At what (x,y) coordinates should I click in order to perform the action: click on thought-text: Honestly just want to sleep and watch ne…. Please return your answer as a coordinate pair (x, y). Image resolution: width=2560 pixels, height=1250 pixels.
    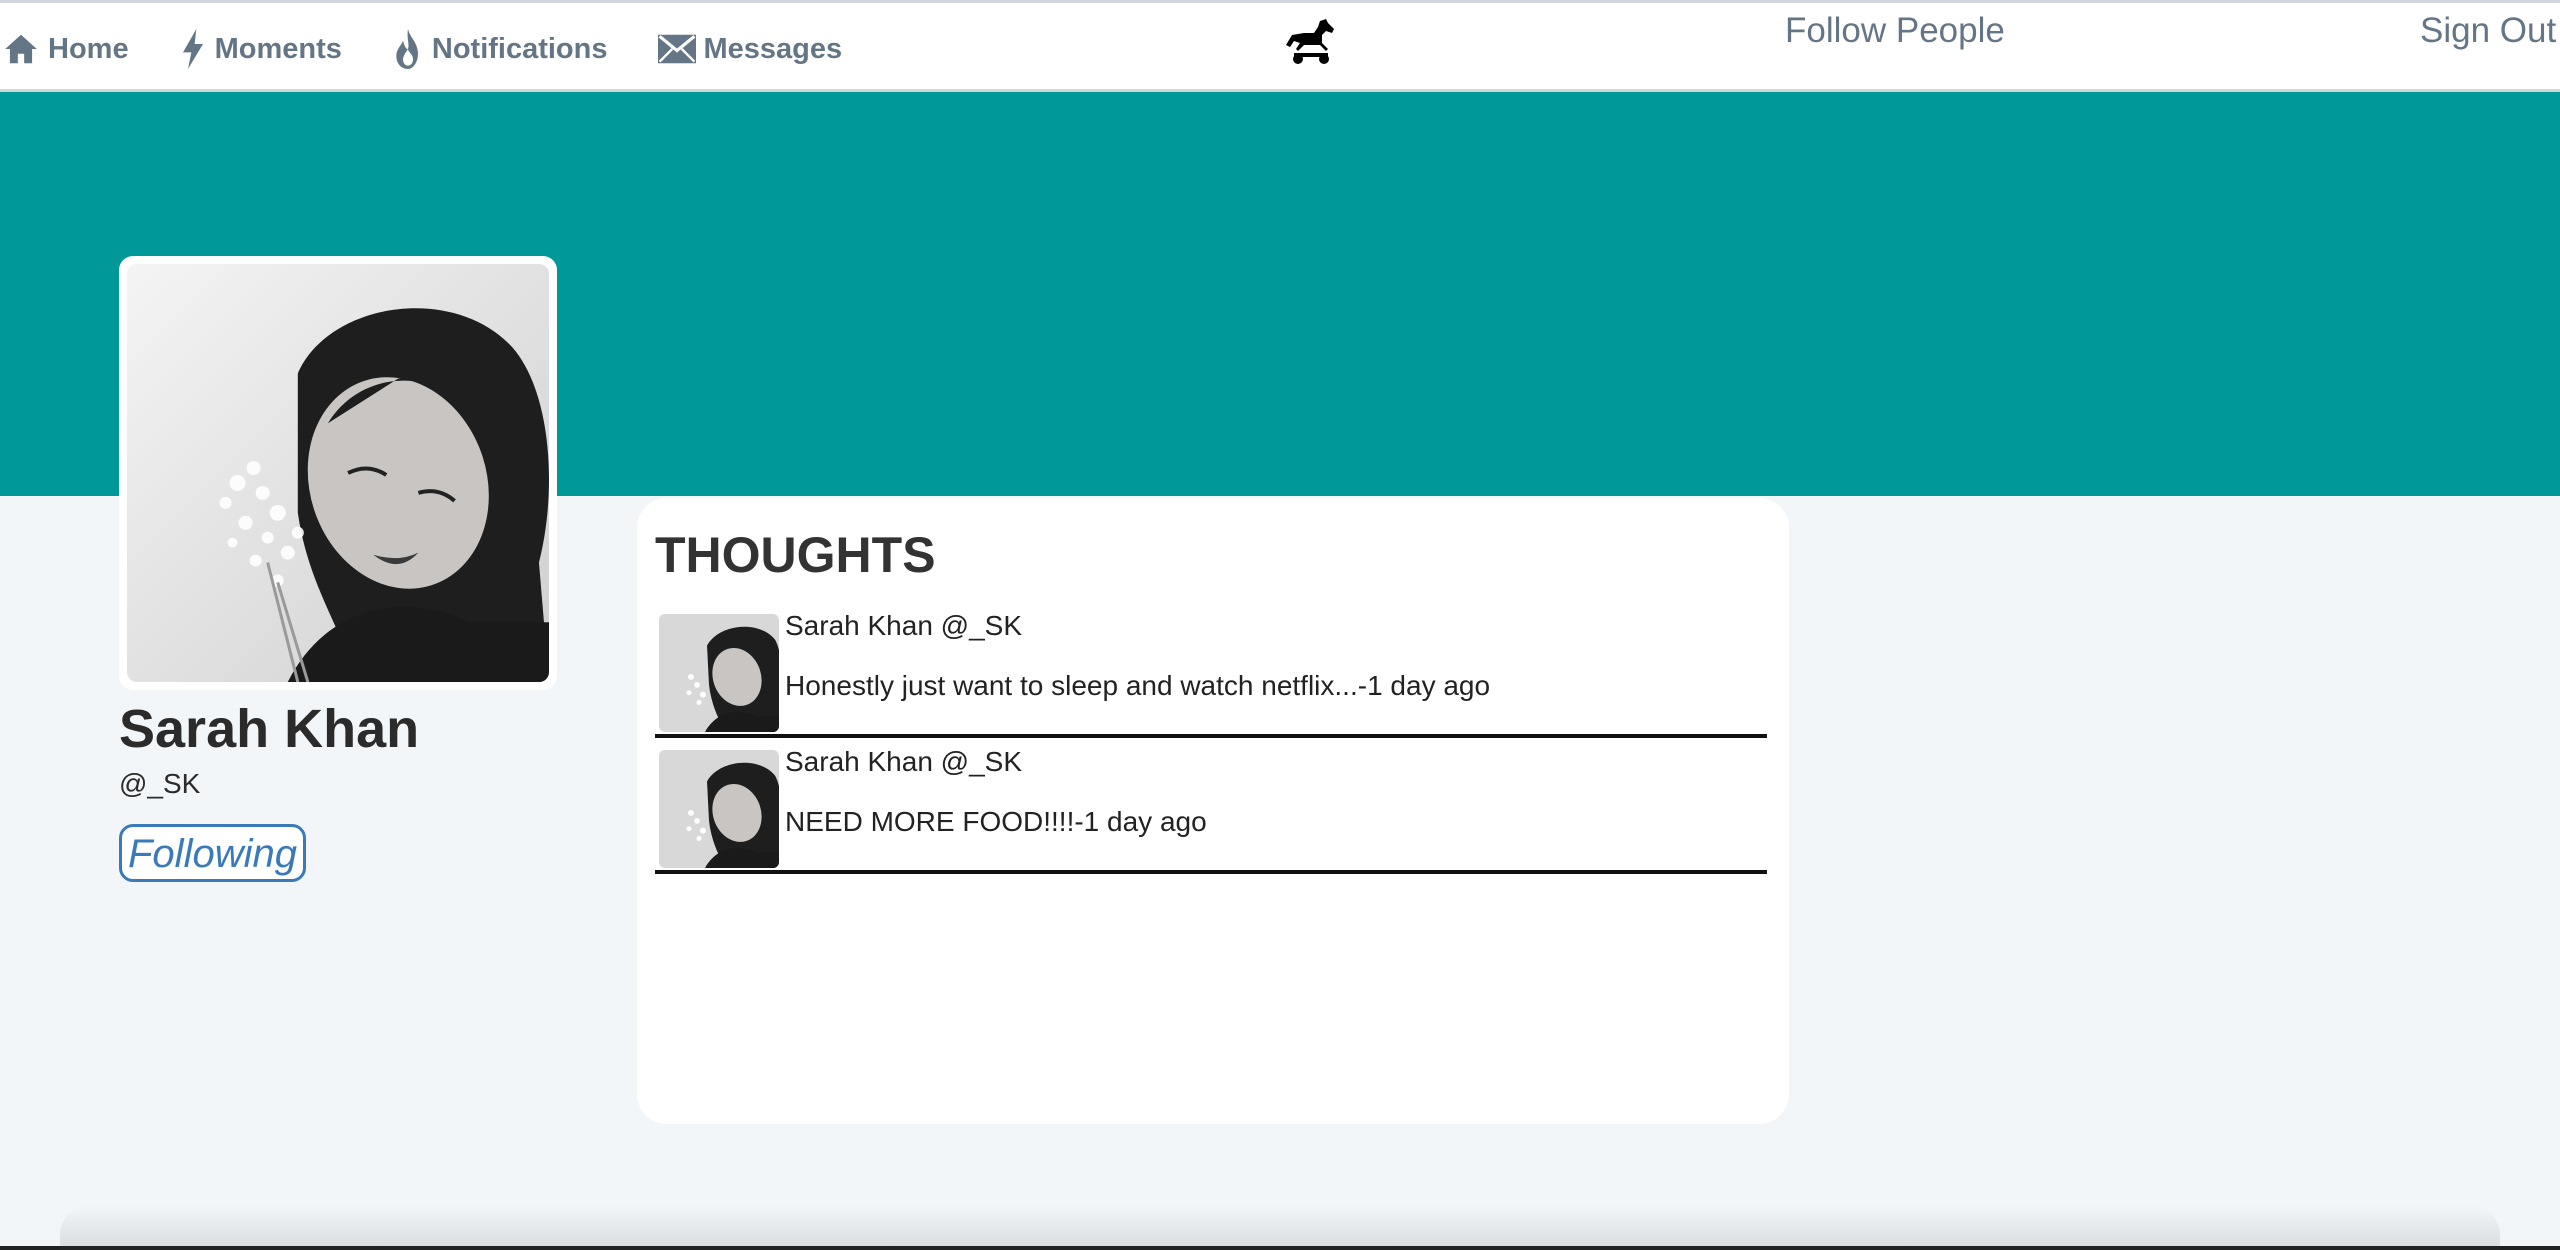
    Looking at the image, I should click on (1138, 685).